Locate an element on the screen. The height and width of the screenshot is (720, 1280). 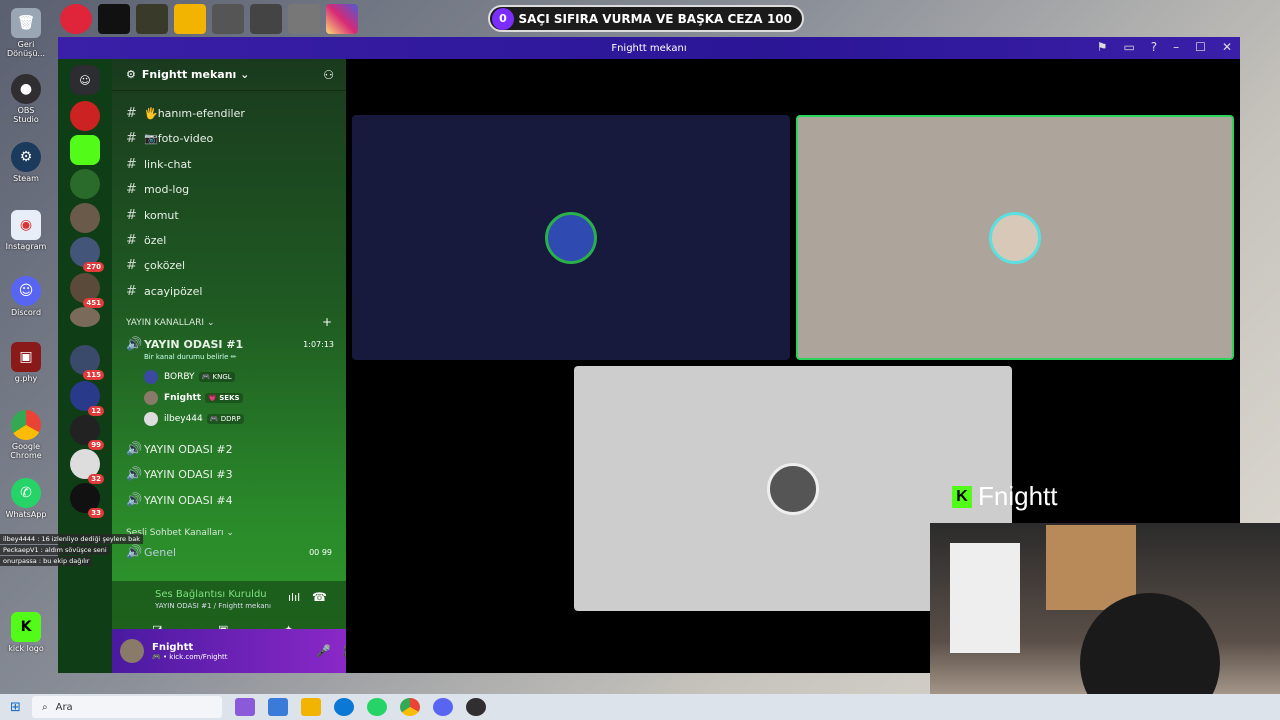
category-yayin-kanallari: YAYIN KANALLARI ⌄ is located at coordinates (170, 323).